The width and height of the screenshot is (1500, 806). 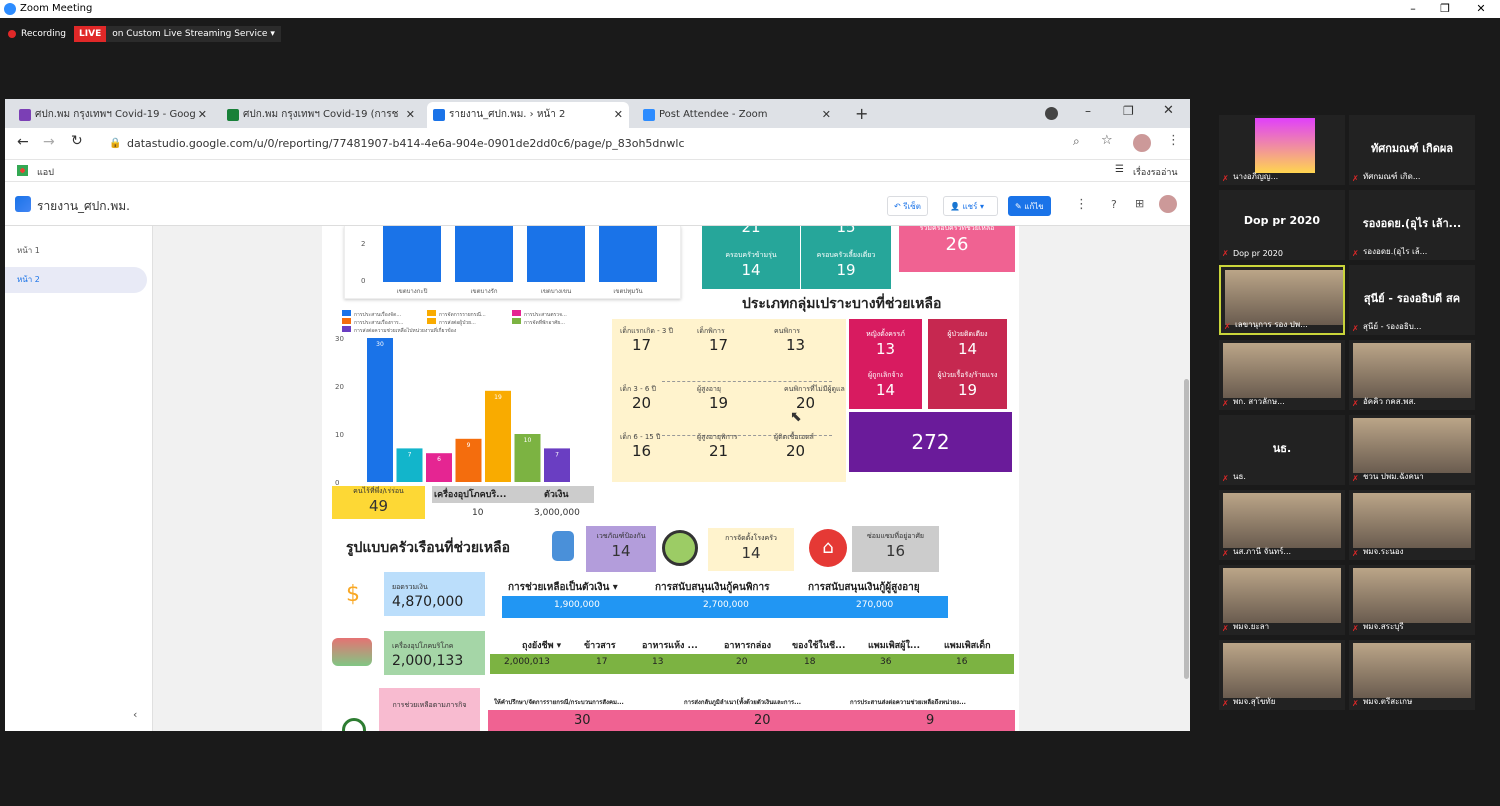 What do you see at coordinates (1155, 172) in the screenshot?
I see `reading-list-link: เรื่องรออ่าน` at bounding box center [1155, 172].